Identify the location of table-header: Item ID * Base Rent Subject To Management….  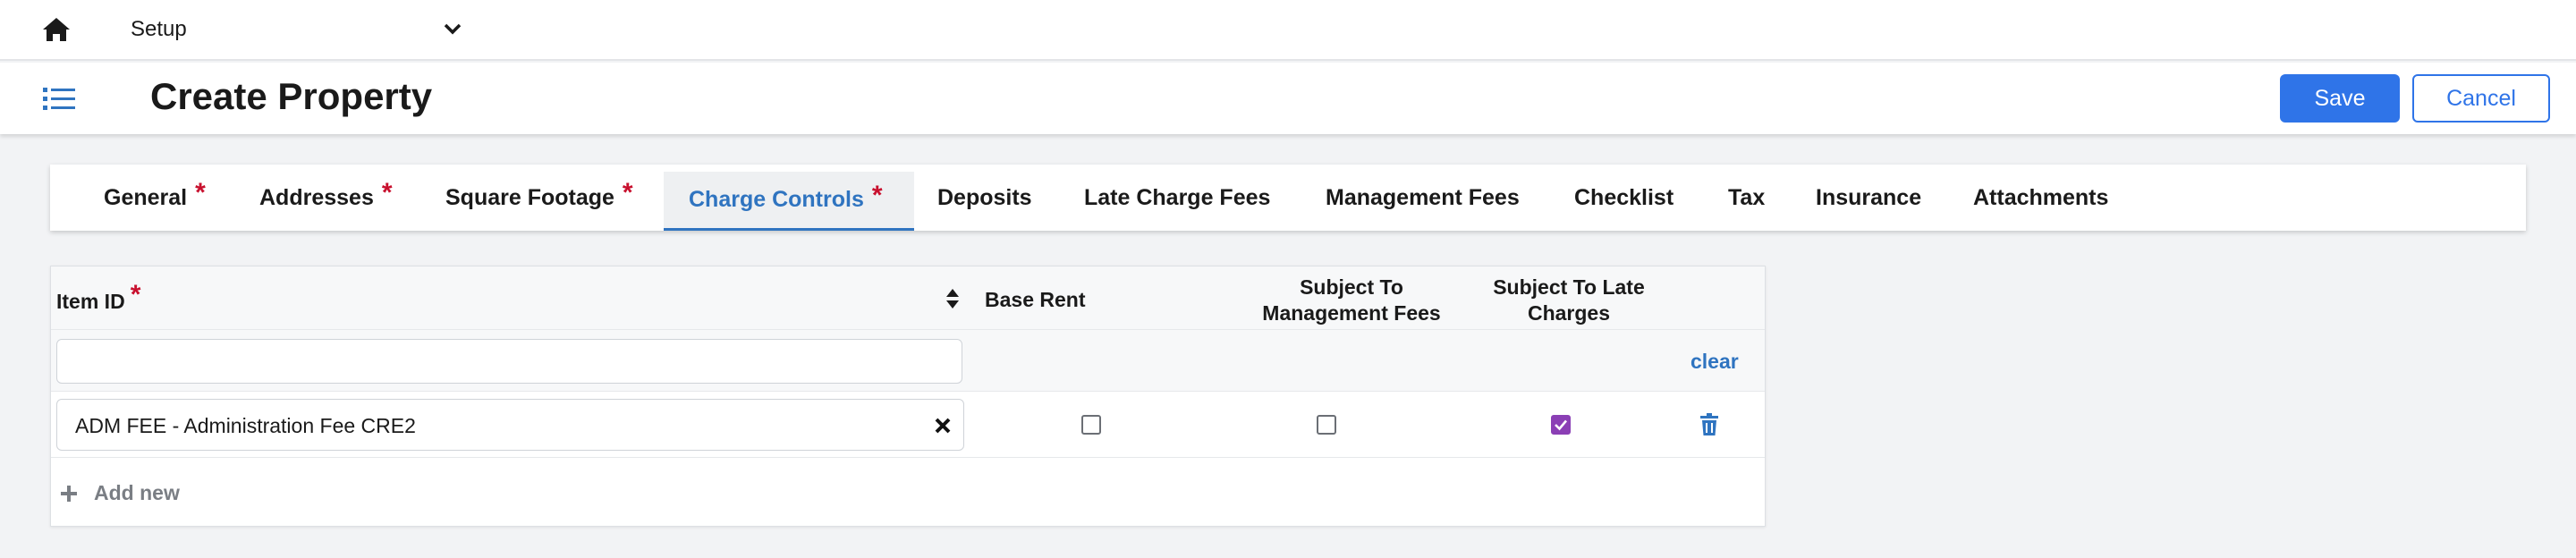
(908, 297).